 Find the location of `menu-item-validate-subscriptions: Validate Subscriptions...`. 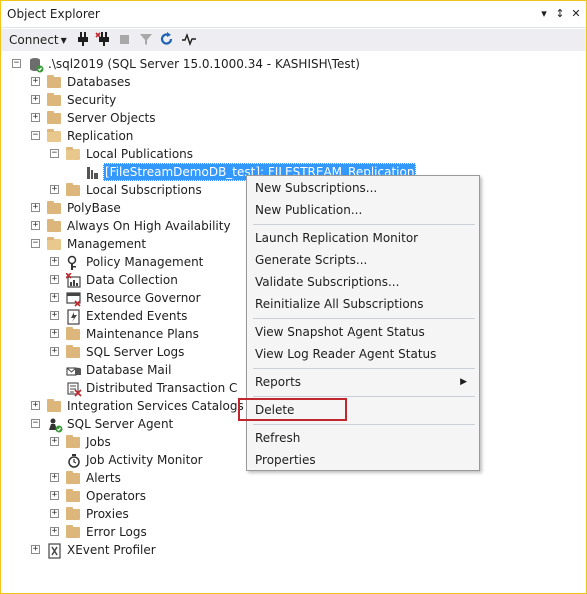

menu-item-validate-subscriptions: Validate Subscriptions... is located at coordinates (327, 282).